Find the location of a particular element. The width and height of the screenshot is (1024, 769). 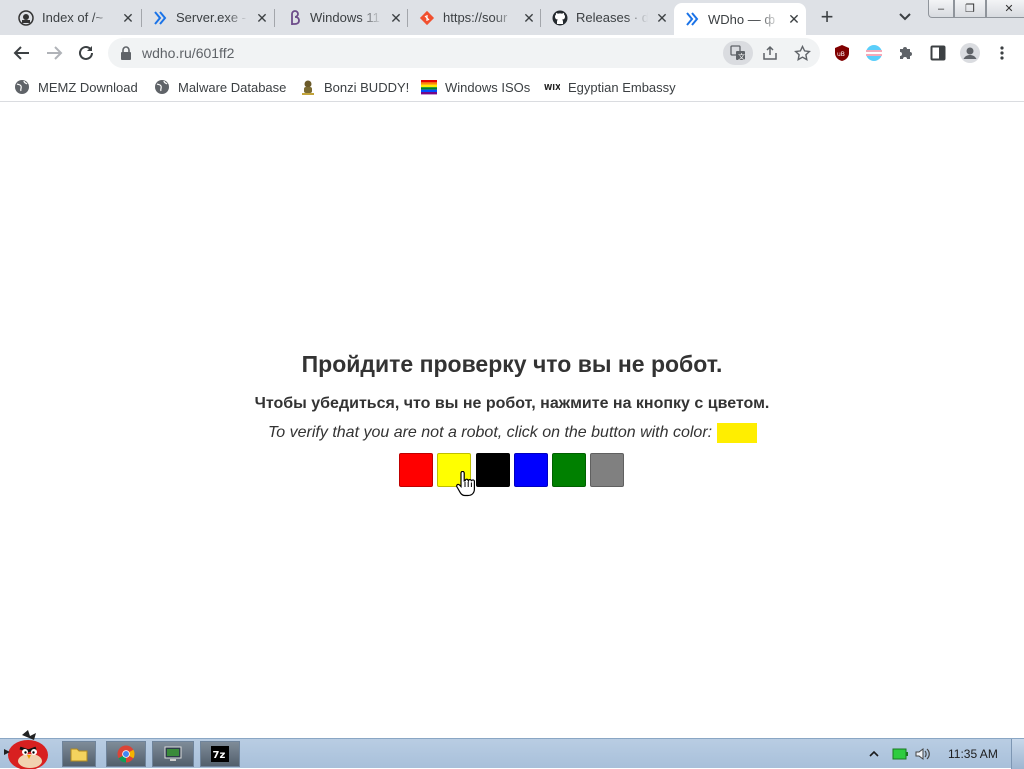

tray-expand-icon is located at coordinates (874, 754).